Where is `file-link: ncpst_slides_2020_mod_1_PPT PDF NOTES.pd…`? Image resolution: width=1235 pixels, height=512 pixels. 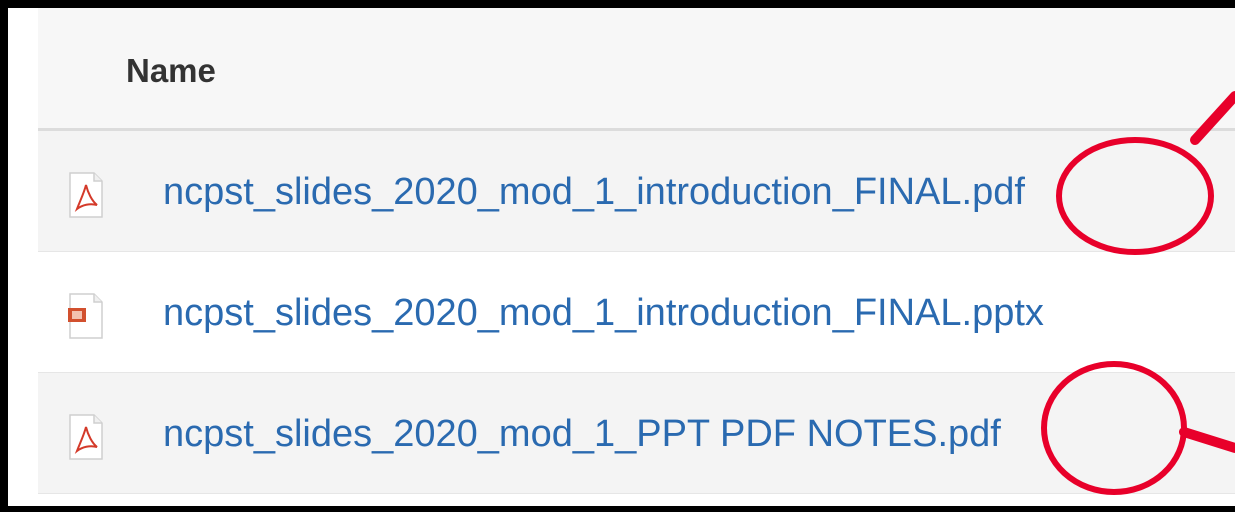
file-link: ncpst_slides_2020_mod_1_PPT PDF NOTES.pd… is located at coordinates (582, 434).